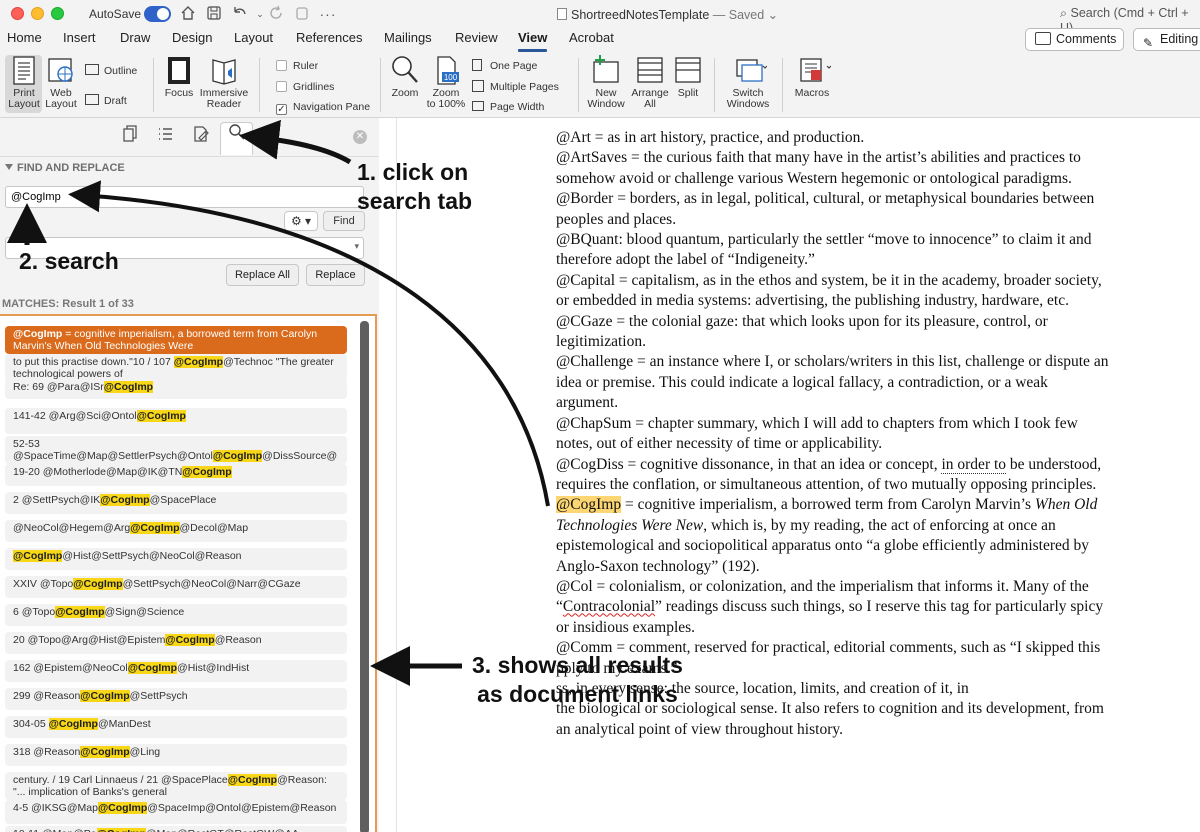 This screenshot has height=832, width=1200. What do you see at coordinates (323, 107) in the screenshot?
I see `navigation-pane-checkbox: ✓ Navigation Pane` at bounding box center [323, 107].